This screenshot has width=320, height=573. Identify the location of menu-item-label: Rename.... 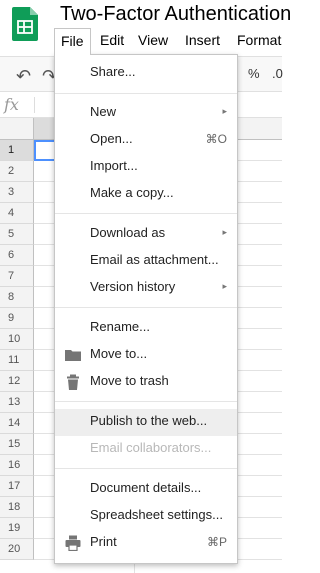
(120, 326).